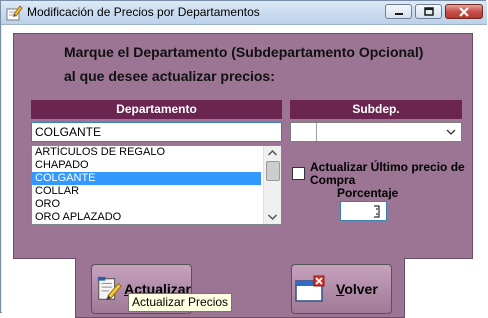 This screenshot has width=488, height=318. Describe the element at coordinates (156, 109) in the screenshot. I see `departamento-header: Departamento` at that location.